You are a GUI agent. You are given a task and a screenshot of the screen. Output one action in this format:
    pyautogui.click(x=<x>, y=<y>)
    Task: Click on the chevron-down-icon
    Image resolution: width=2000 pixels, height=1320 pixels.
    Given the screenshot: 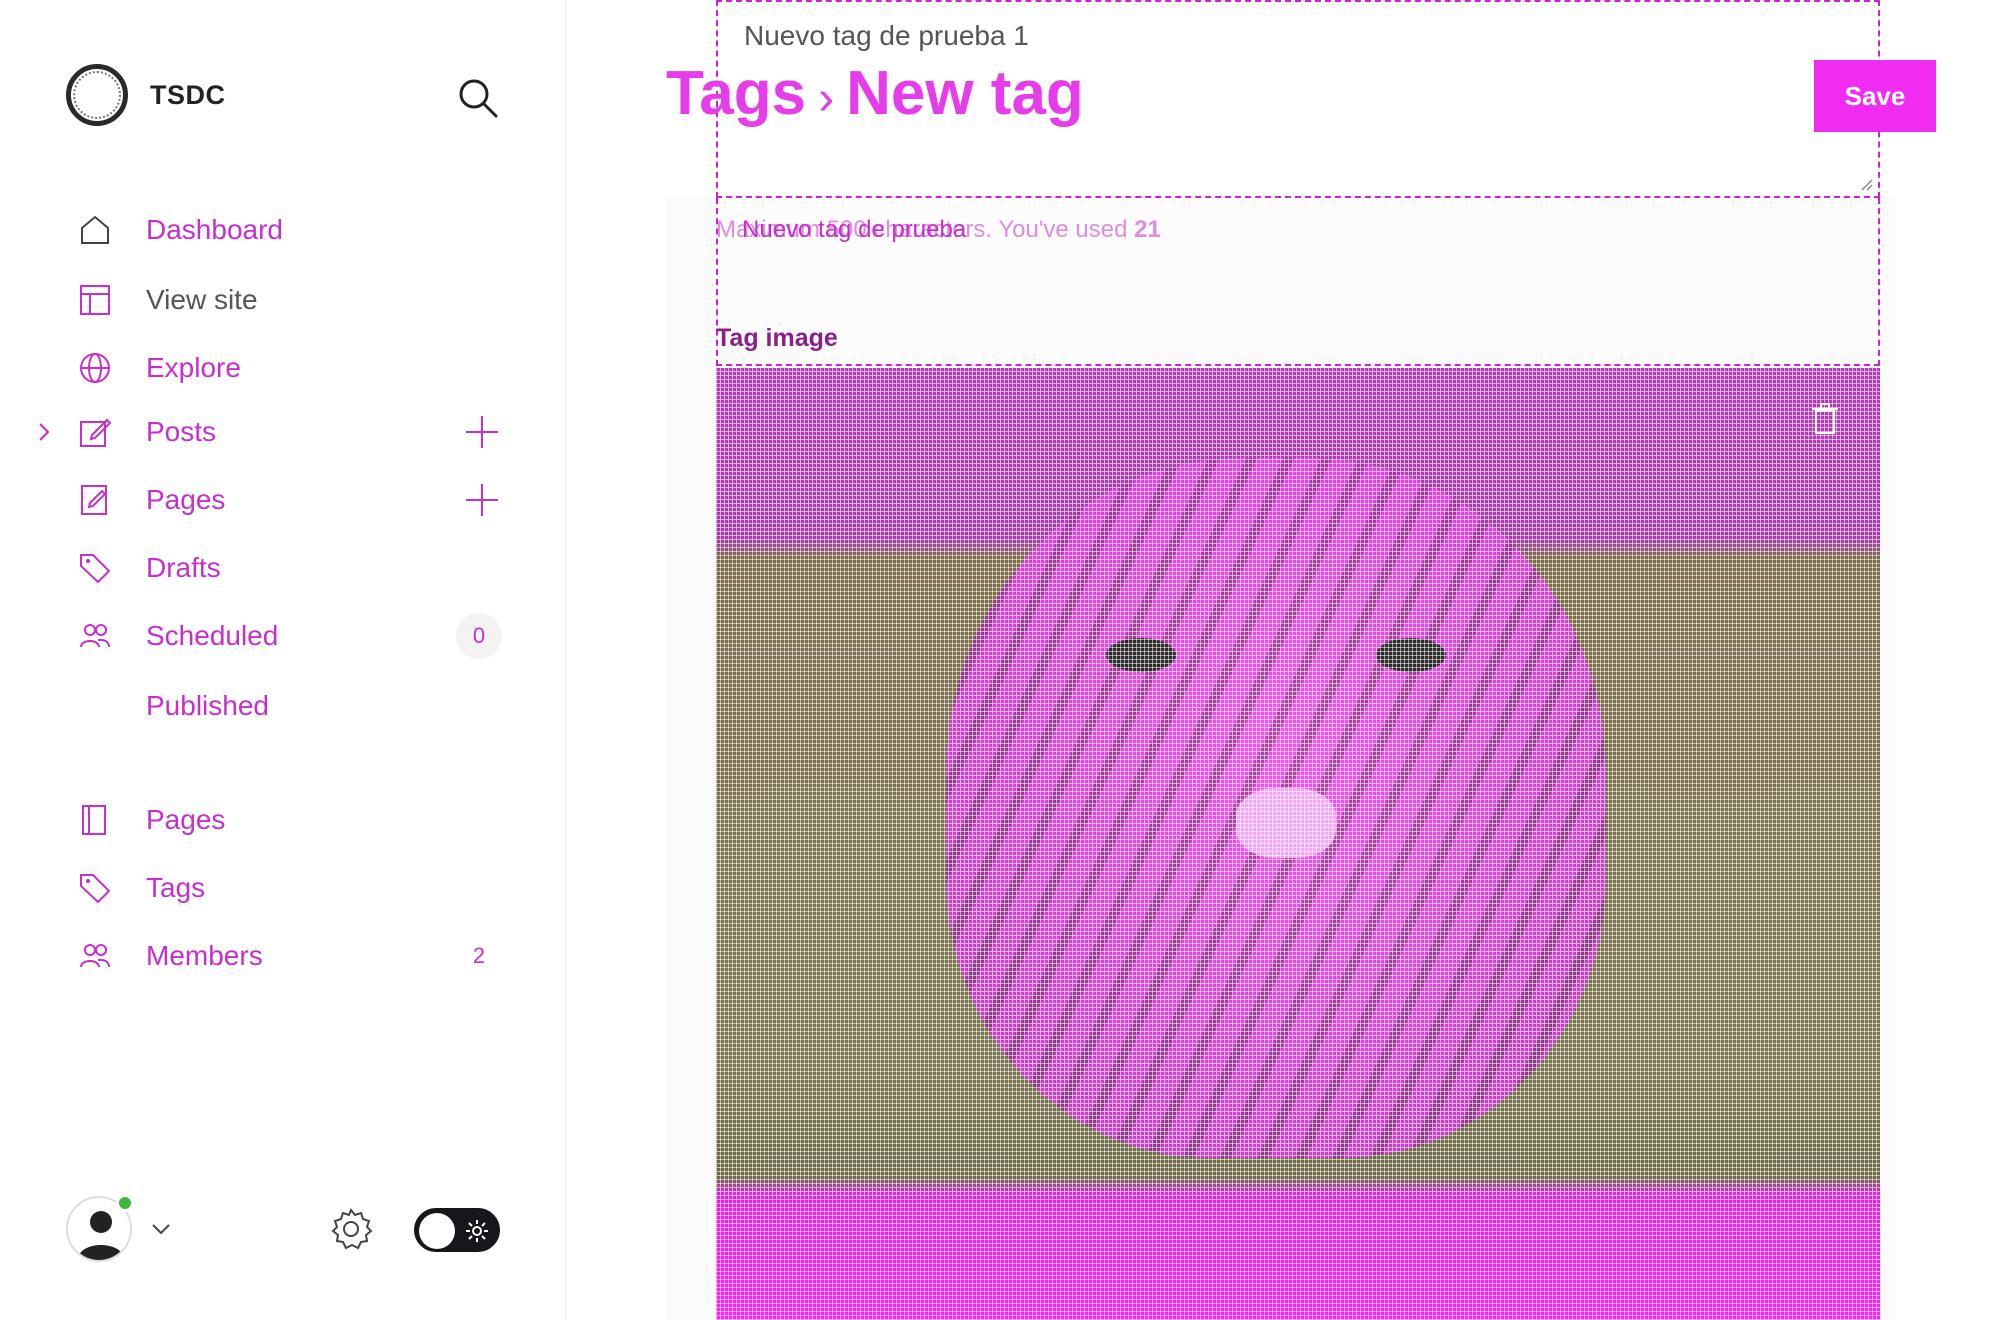 What is the action you would take?
    pyautogui.click(x=161, y=1229)
    